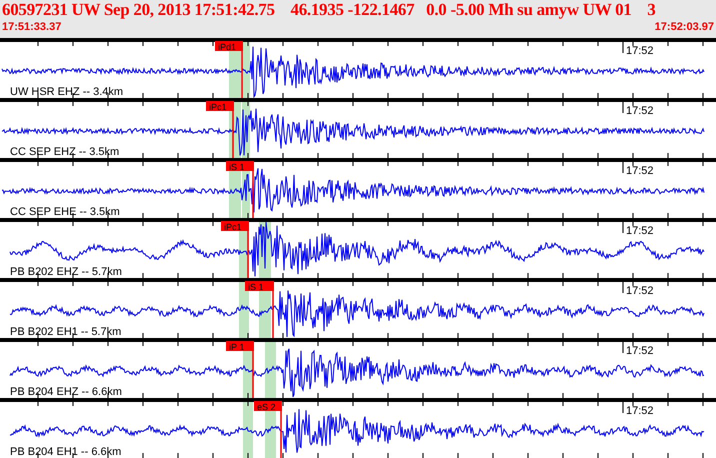 This screenshot has width=716, height=458. Describe the element at coordinates (67, 92) in the screenshot. I see `station-label: UW HSR EHZ -- 3.4km` at that location.